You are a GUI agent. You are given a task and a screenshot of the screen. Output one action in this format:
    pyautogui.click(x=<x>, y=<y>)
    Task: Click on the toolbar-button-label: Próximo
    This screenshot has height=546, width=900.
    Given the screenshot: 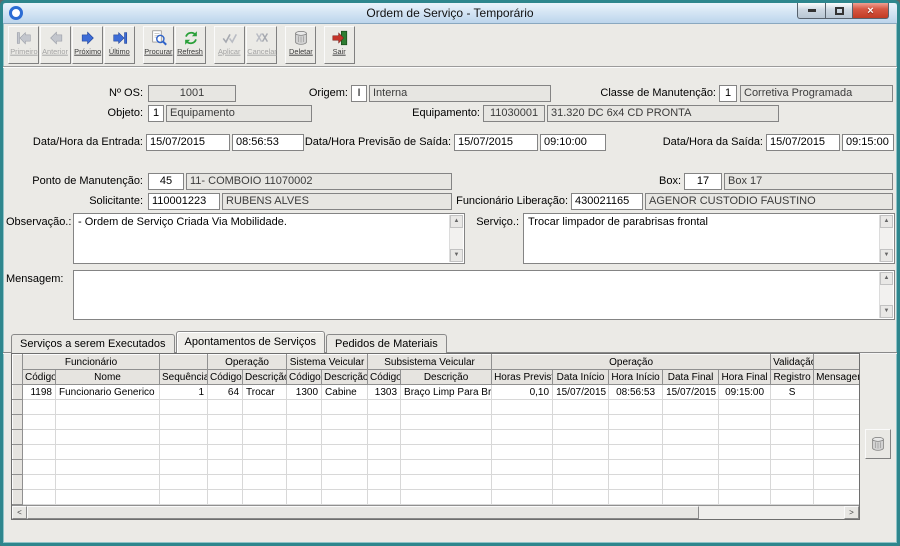 What is the action you would take?
    pyautogui.click(x=87, y=51)
    